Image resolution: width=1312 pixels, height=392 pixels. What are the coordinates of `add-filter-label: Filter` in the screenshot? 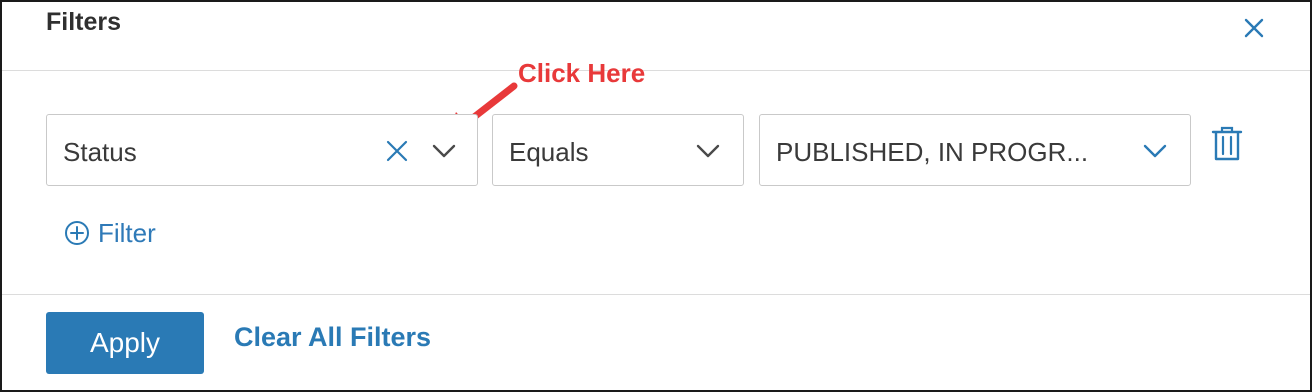 It's located at (127, 232).